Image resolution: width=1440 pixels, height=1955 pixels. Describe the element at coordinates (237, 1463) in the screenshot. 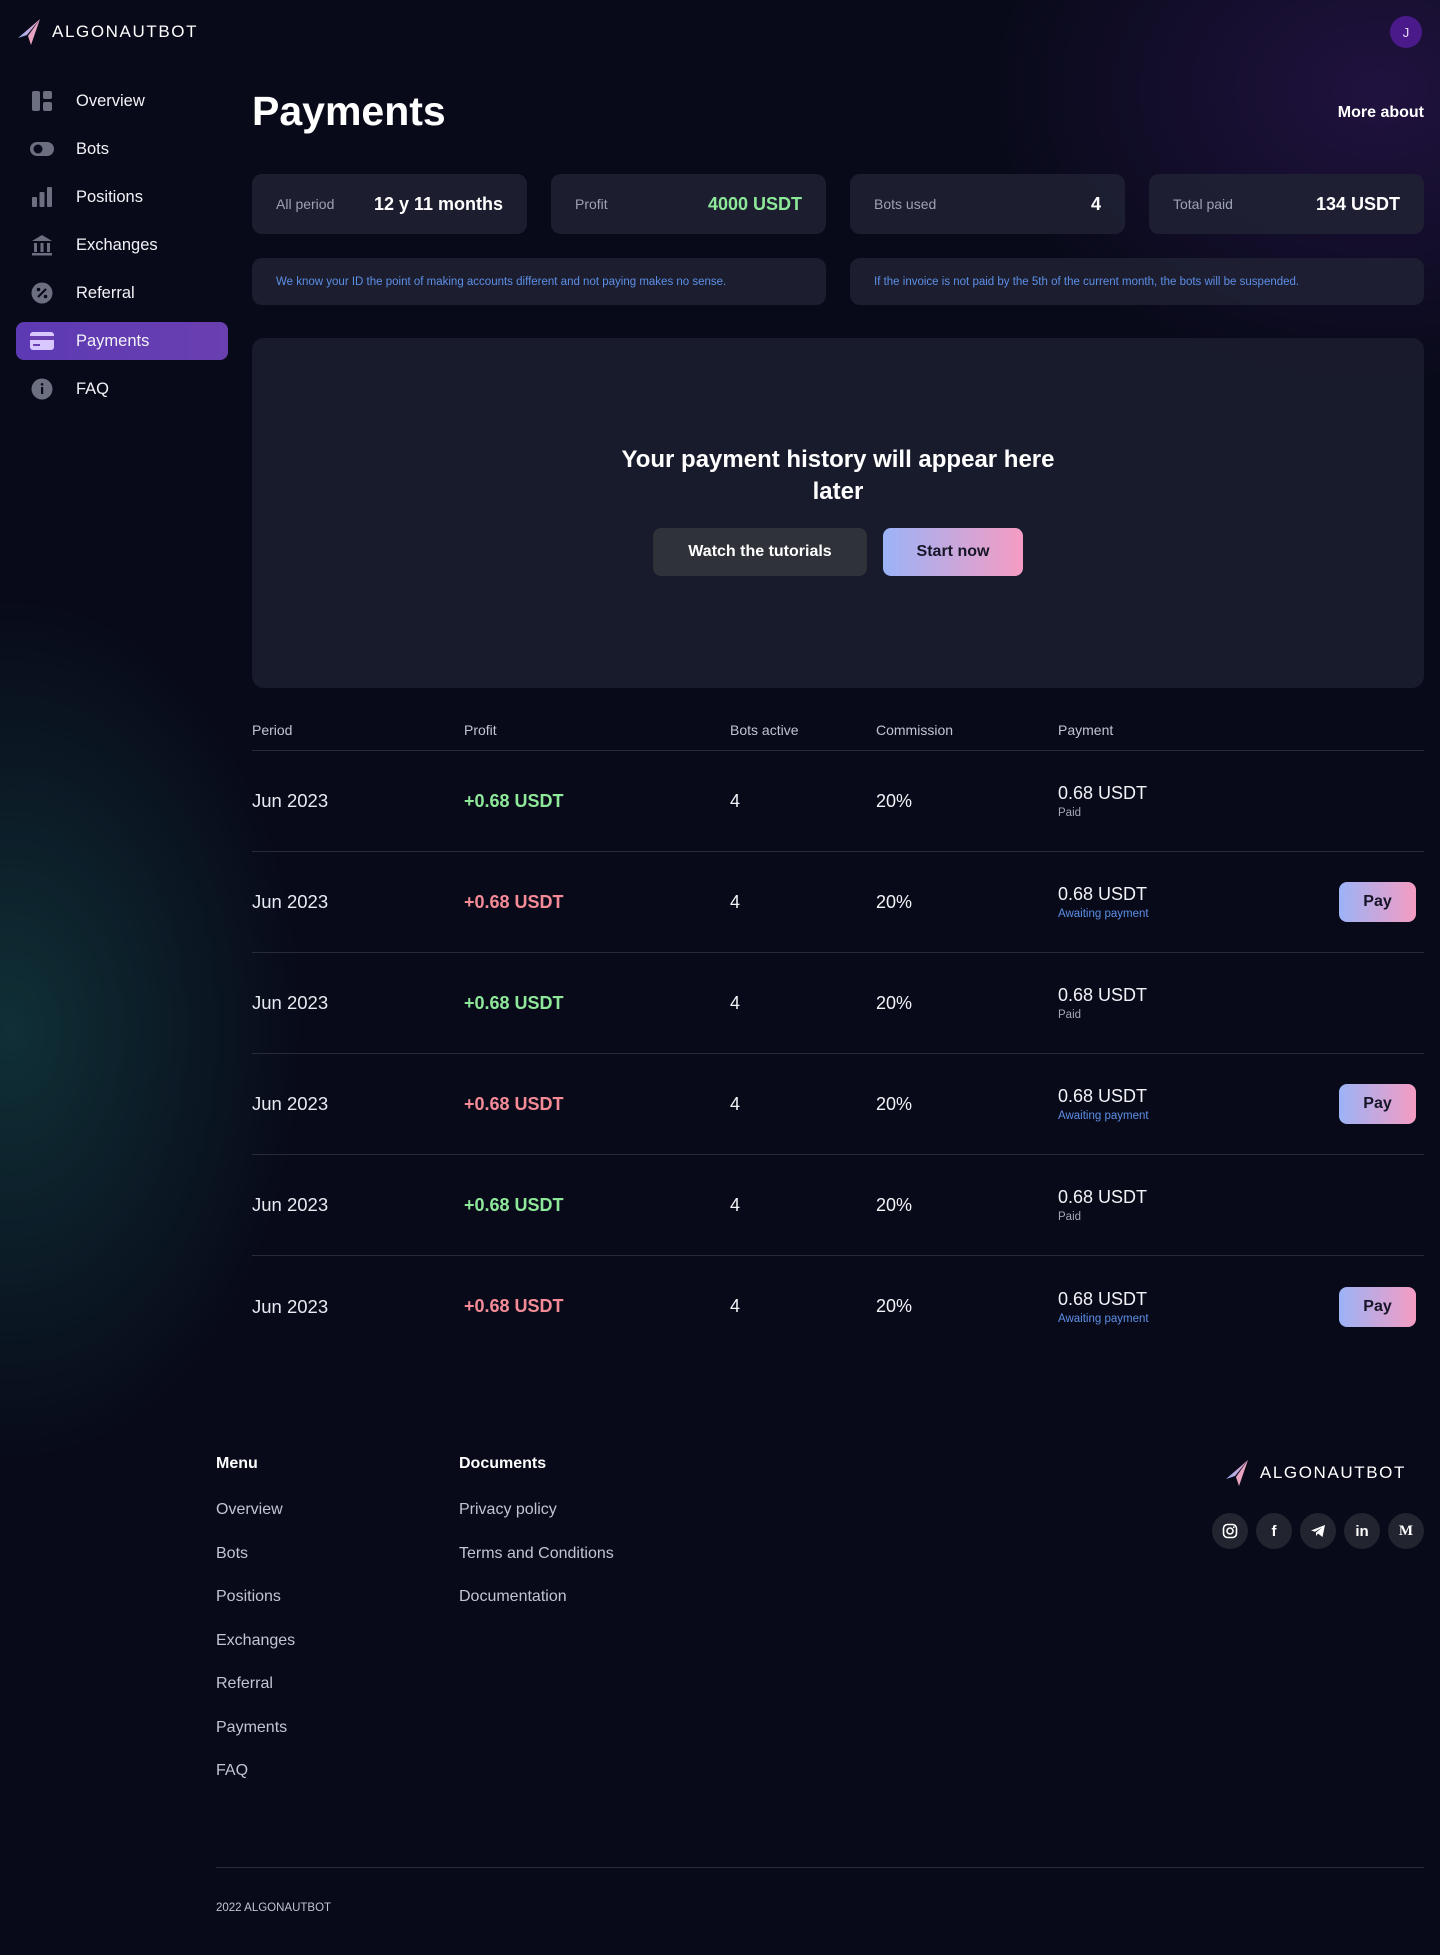

I see `footer-menu-heading: Menu` at that location.